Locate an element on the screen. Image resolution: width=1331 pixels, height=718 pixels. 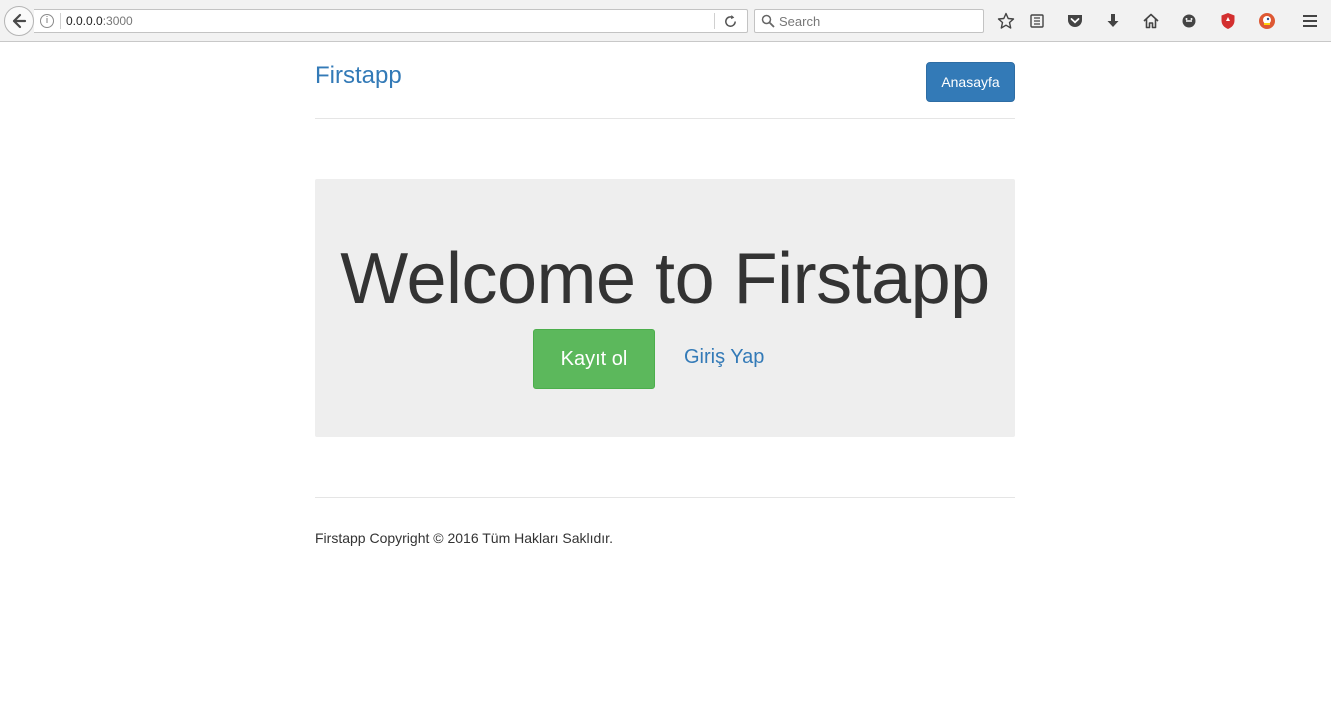
downloads-icon is located at coordinates (1113, 21).